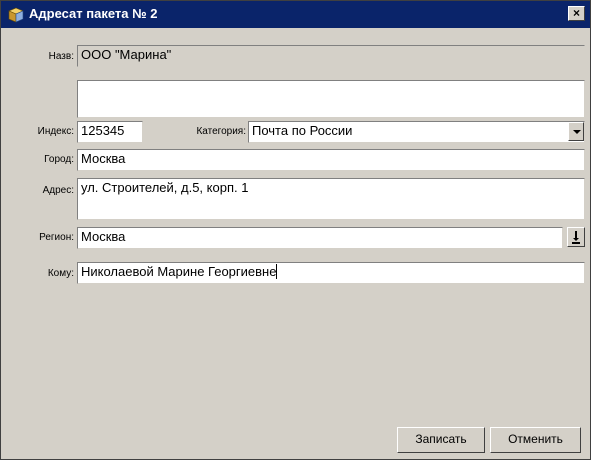 The image size is (591, 460). What do you see at coordinates (331, 199) in the screenshot?
I see `address-field: ул. Строителей, д.5, корп. 1` at bounding box center [331, 199].